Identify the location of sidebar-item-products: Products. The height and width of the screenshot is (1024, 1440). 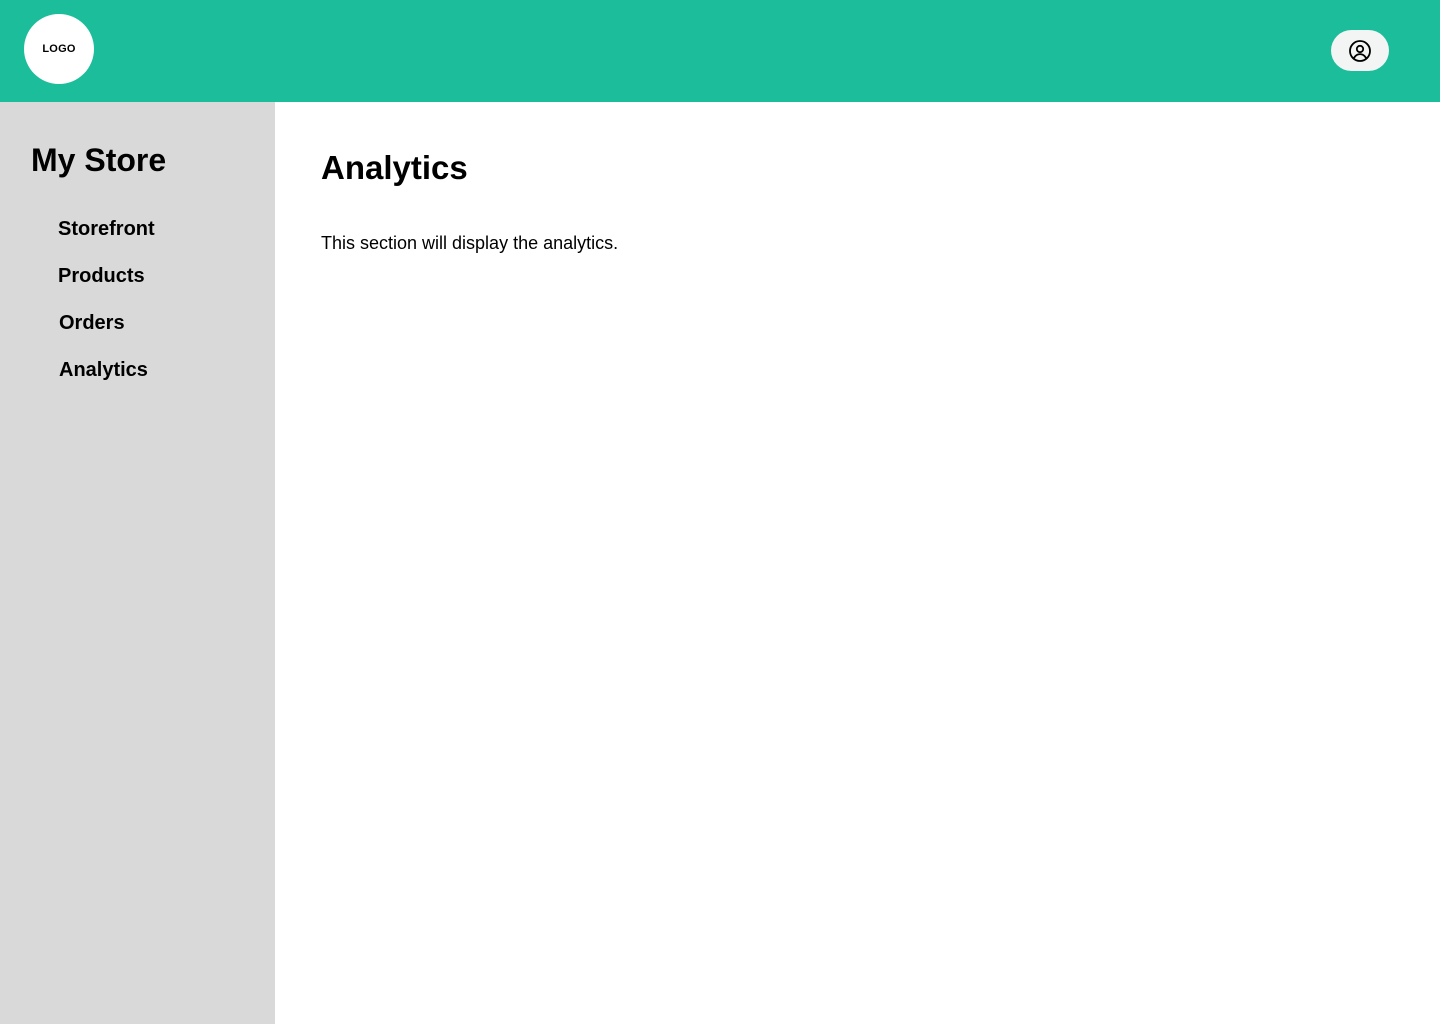
(101, 276).